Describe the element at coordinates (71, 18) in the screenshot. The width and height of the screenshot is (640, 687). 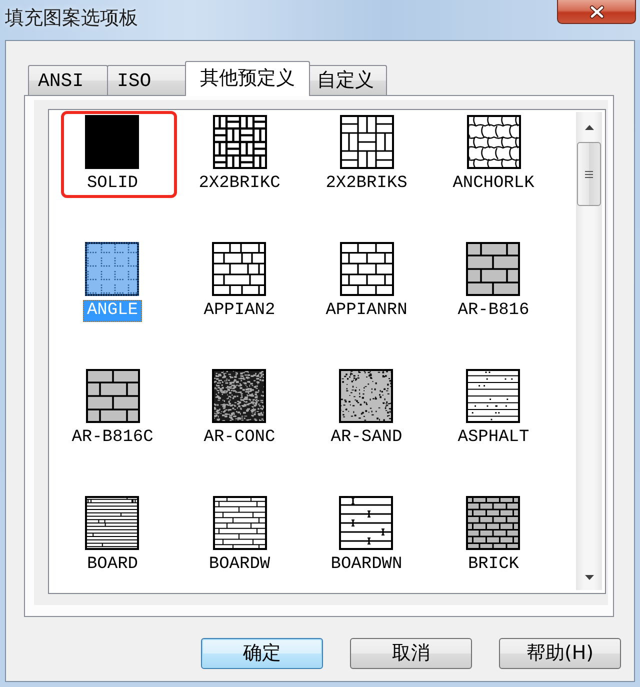
I see `window-title: 填充图案选项板` at that location.